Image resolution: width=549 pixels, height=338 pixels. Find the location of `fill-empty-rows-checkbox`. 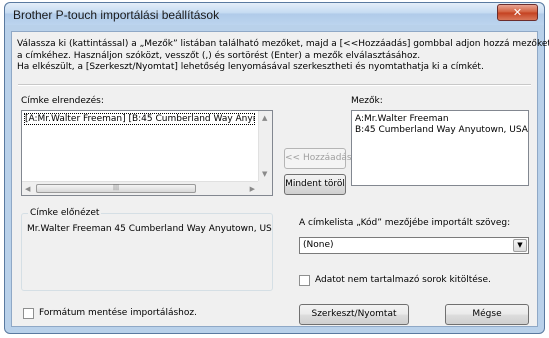

fill-empty-rows-checkbox is located at coordinates (304, 280).